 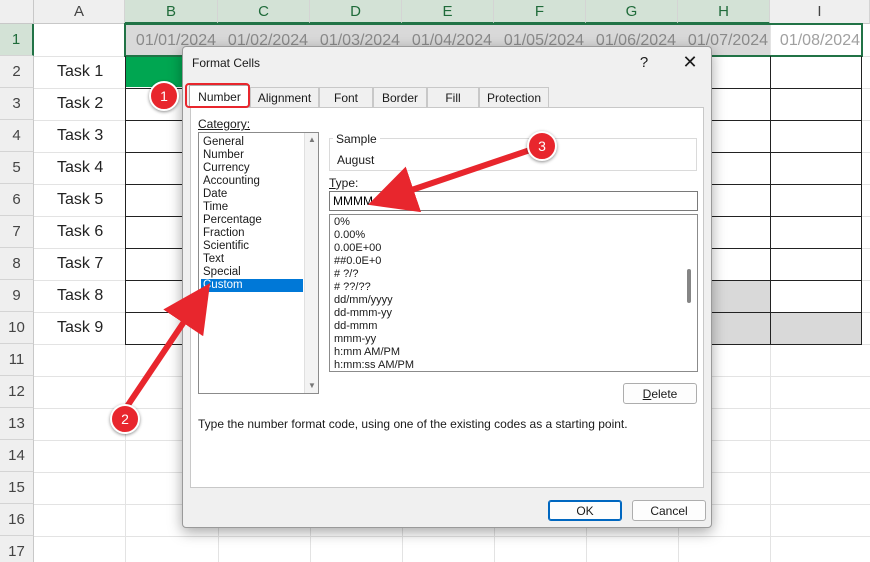 I want to click on arrow-to-type-input, so click(x=450, y=180).